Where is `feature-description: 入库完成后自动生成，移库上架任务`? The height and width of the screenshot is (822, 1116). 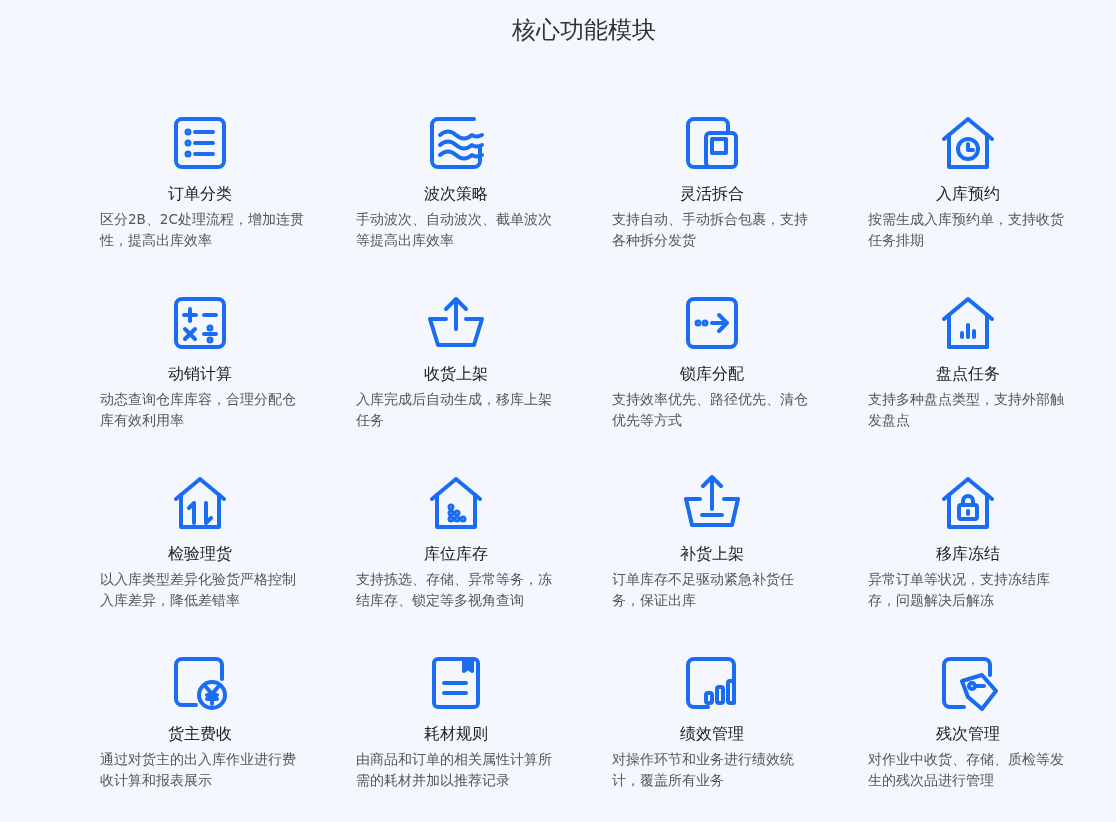
feature-description: 入库完成后自动生成，移库上架任务 is located at coordinates (454, 410).